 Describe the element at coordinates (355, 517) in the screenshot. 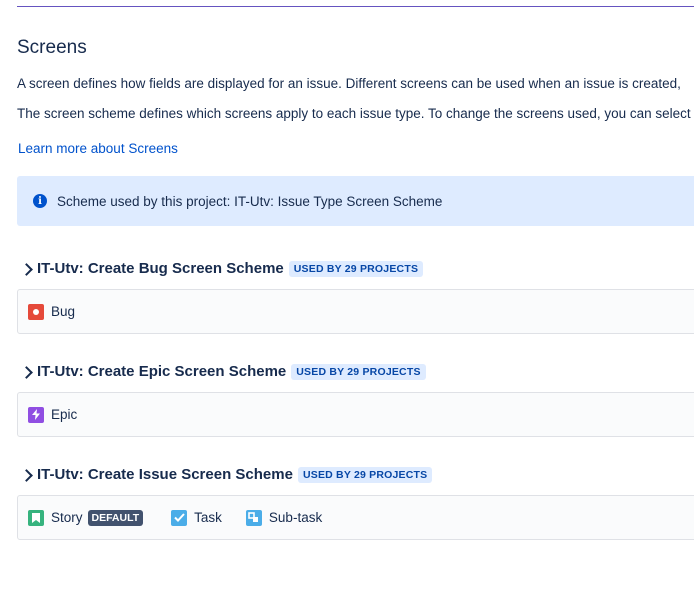

I see `issue-type-row-issue: Story DEFAULT Task Sub-task` at that location.